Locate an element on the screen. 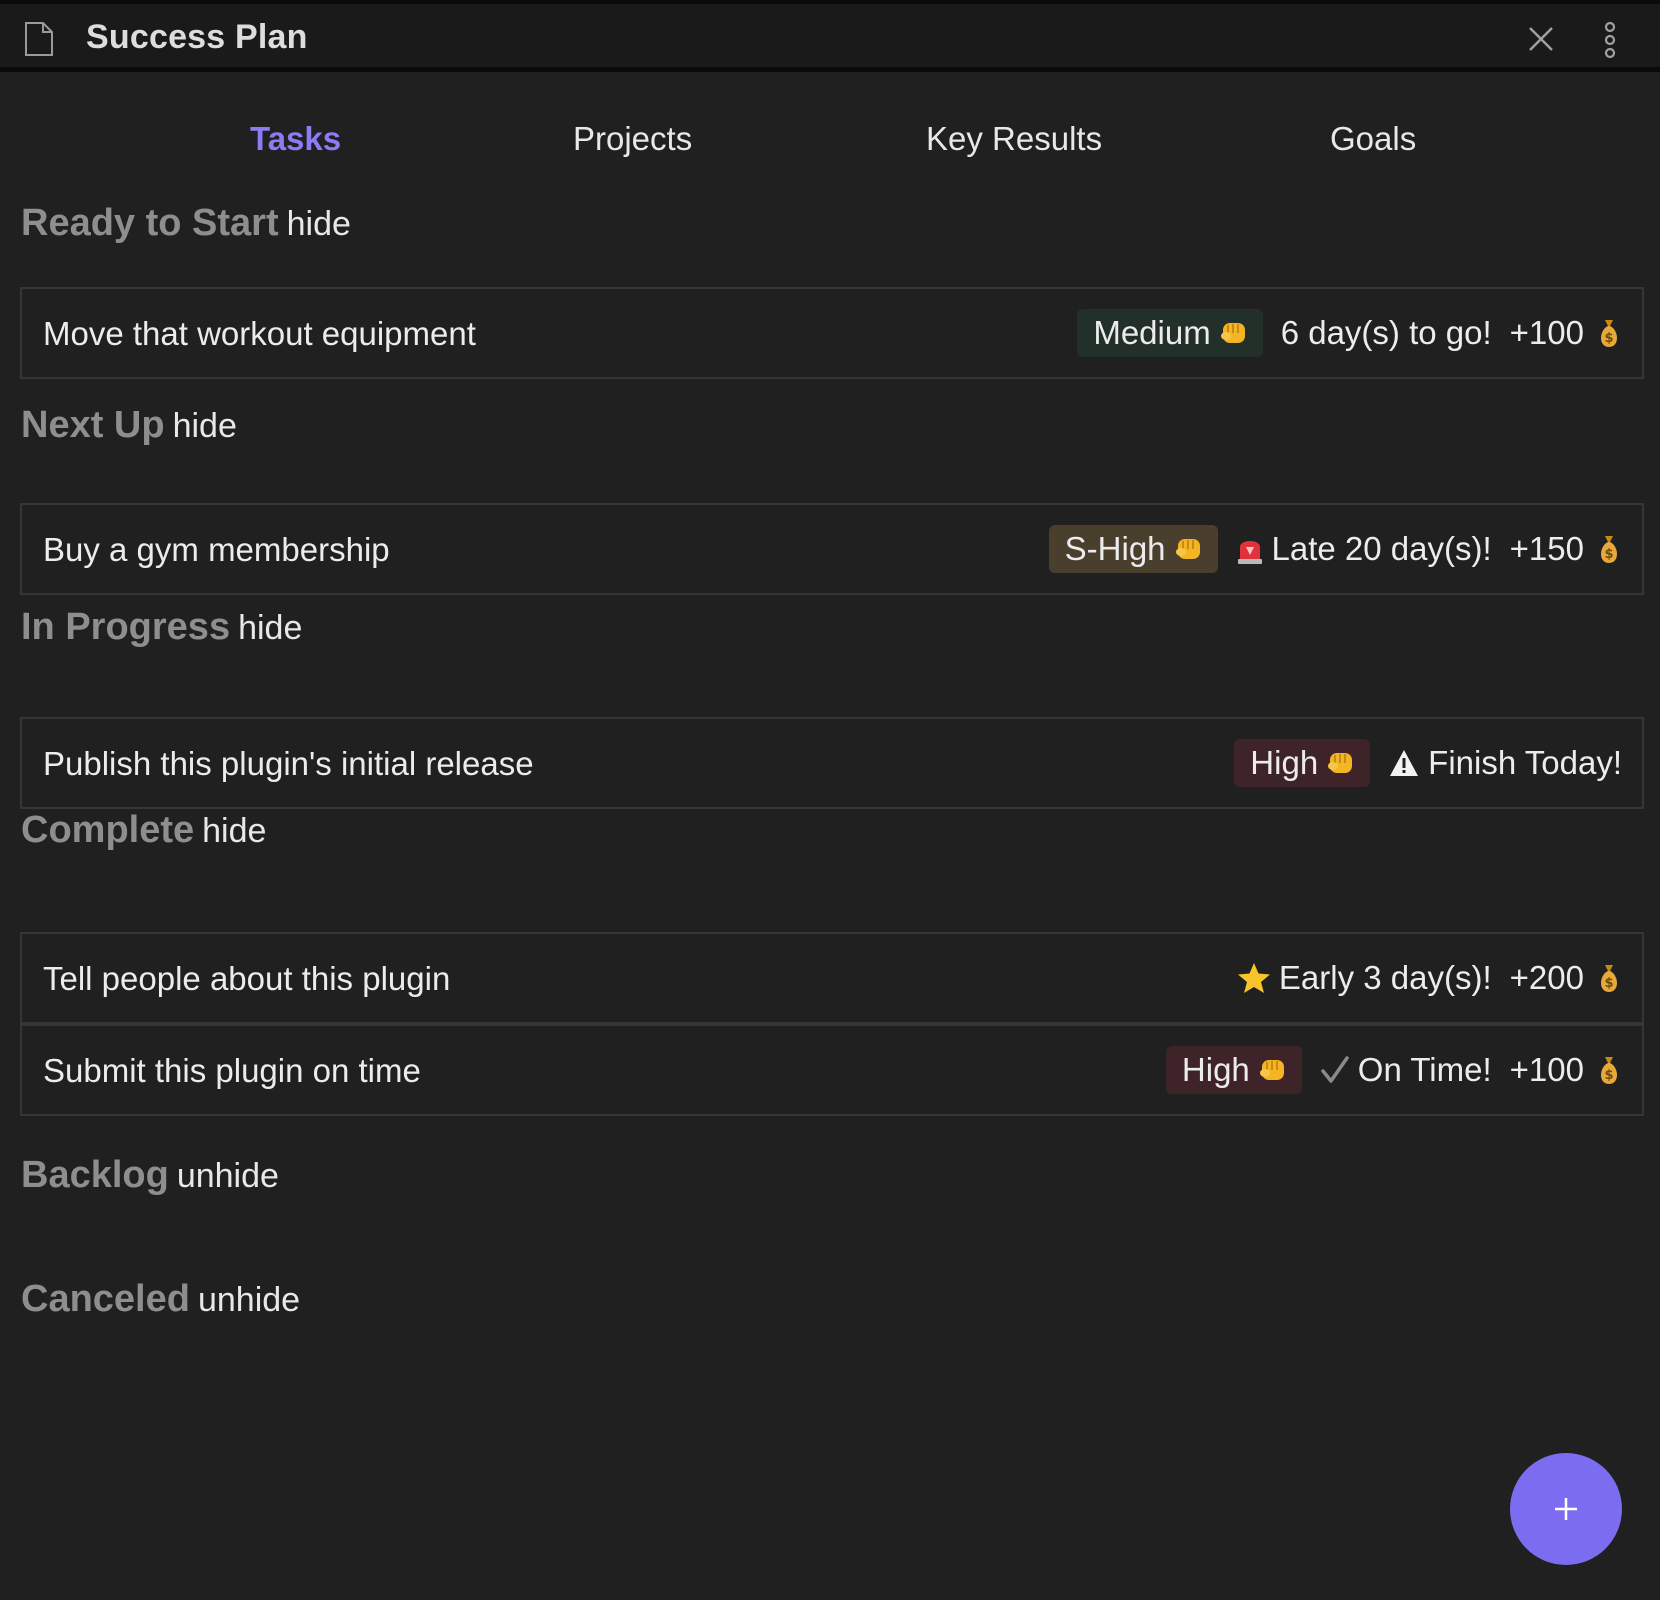  task-name: Buy a gym membership is located at coordinates (216, 549).